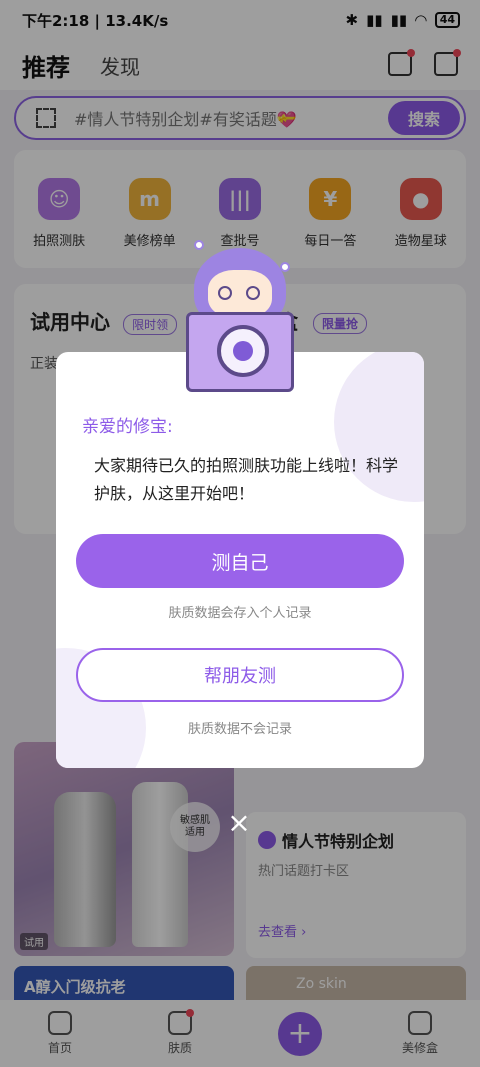  I want to click on test-friend-note: 肤质数据不会记录, so click(239, 729).